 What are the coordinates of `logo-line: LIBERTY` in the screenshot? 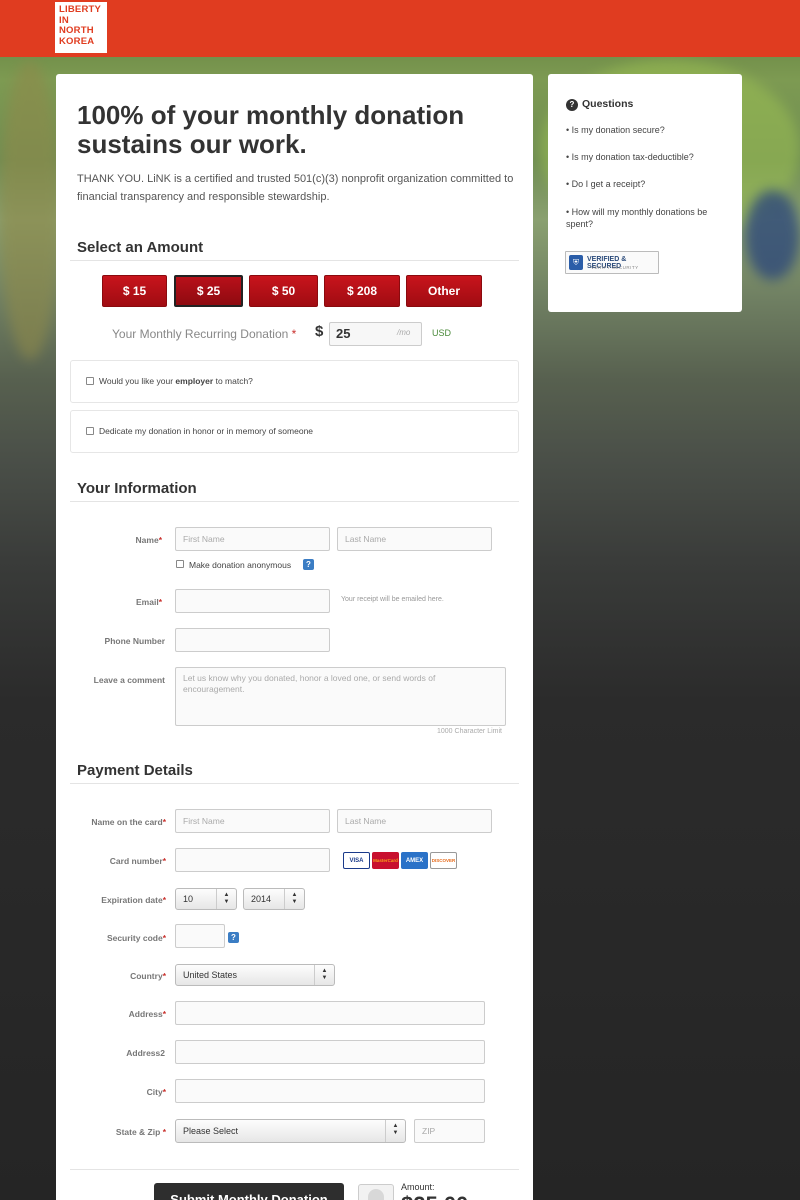 It's located at (80, 9).